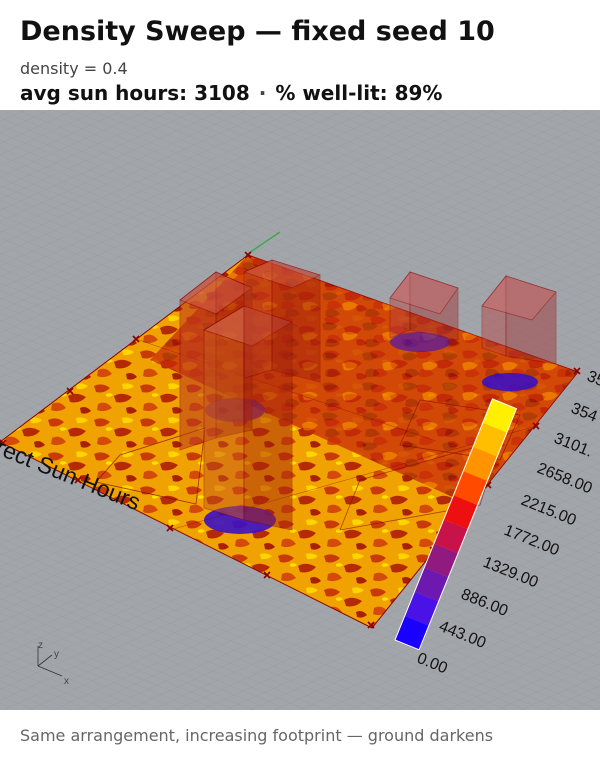  Describe the element at coordinates (282, 321) in the screenshot. I see `building-mid` at that location.